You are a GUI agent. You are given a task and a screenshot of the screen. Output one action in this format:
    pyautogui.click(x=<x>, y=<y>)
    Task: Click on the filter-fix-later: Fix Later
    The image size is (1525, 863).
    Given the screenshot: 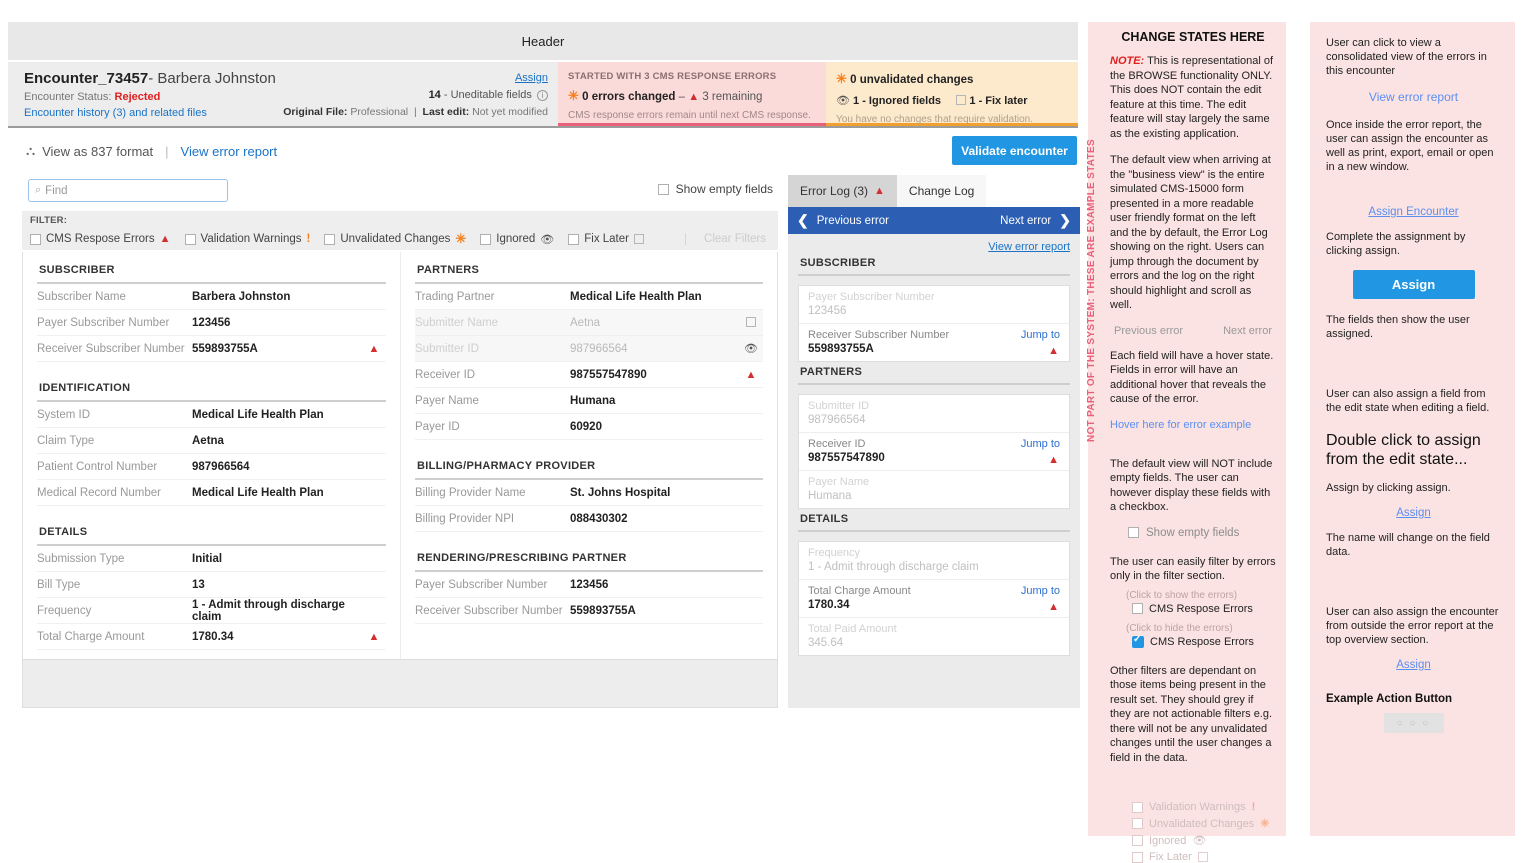 What is the action you would take?
    pyautogui.click(x=606, y=239)
    